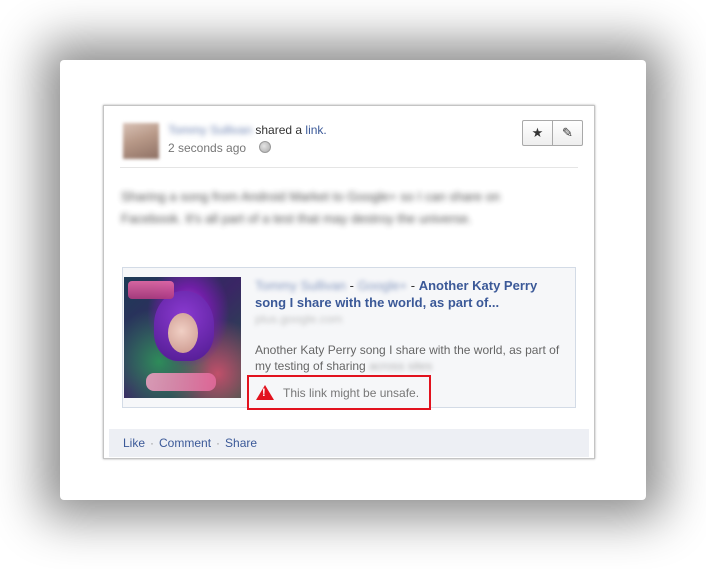 The height and width of the screenshot is (569, 706). What do you see at coordinates (315, 130) in the screenshot?
I see `action-link: link.` at bounding box center [315, 130].